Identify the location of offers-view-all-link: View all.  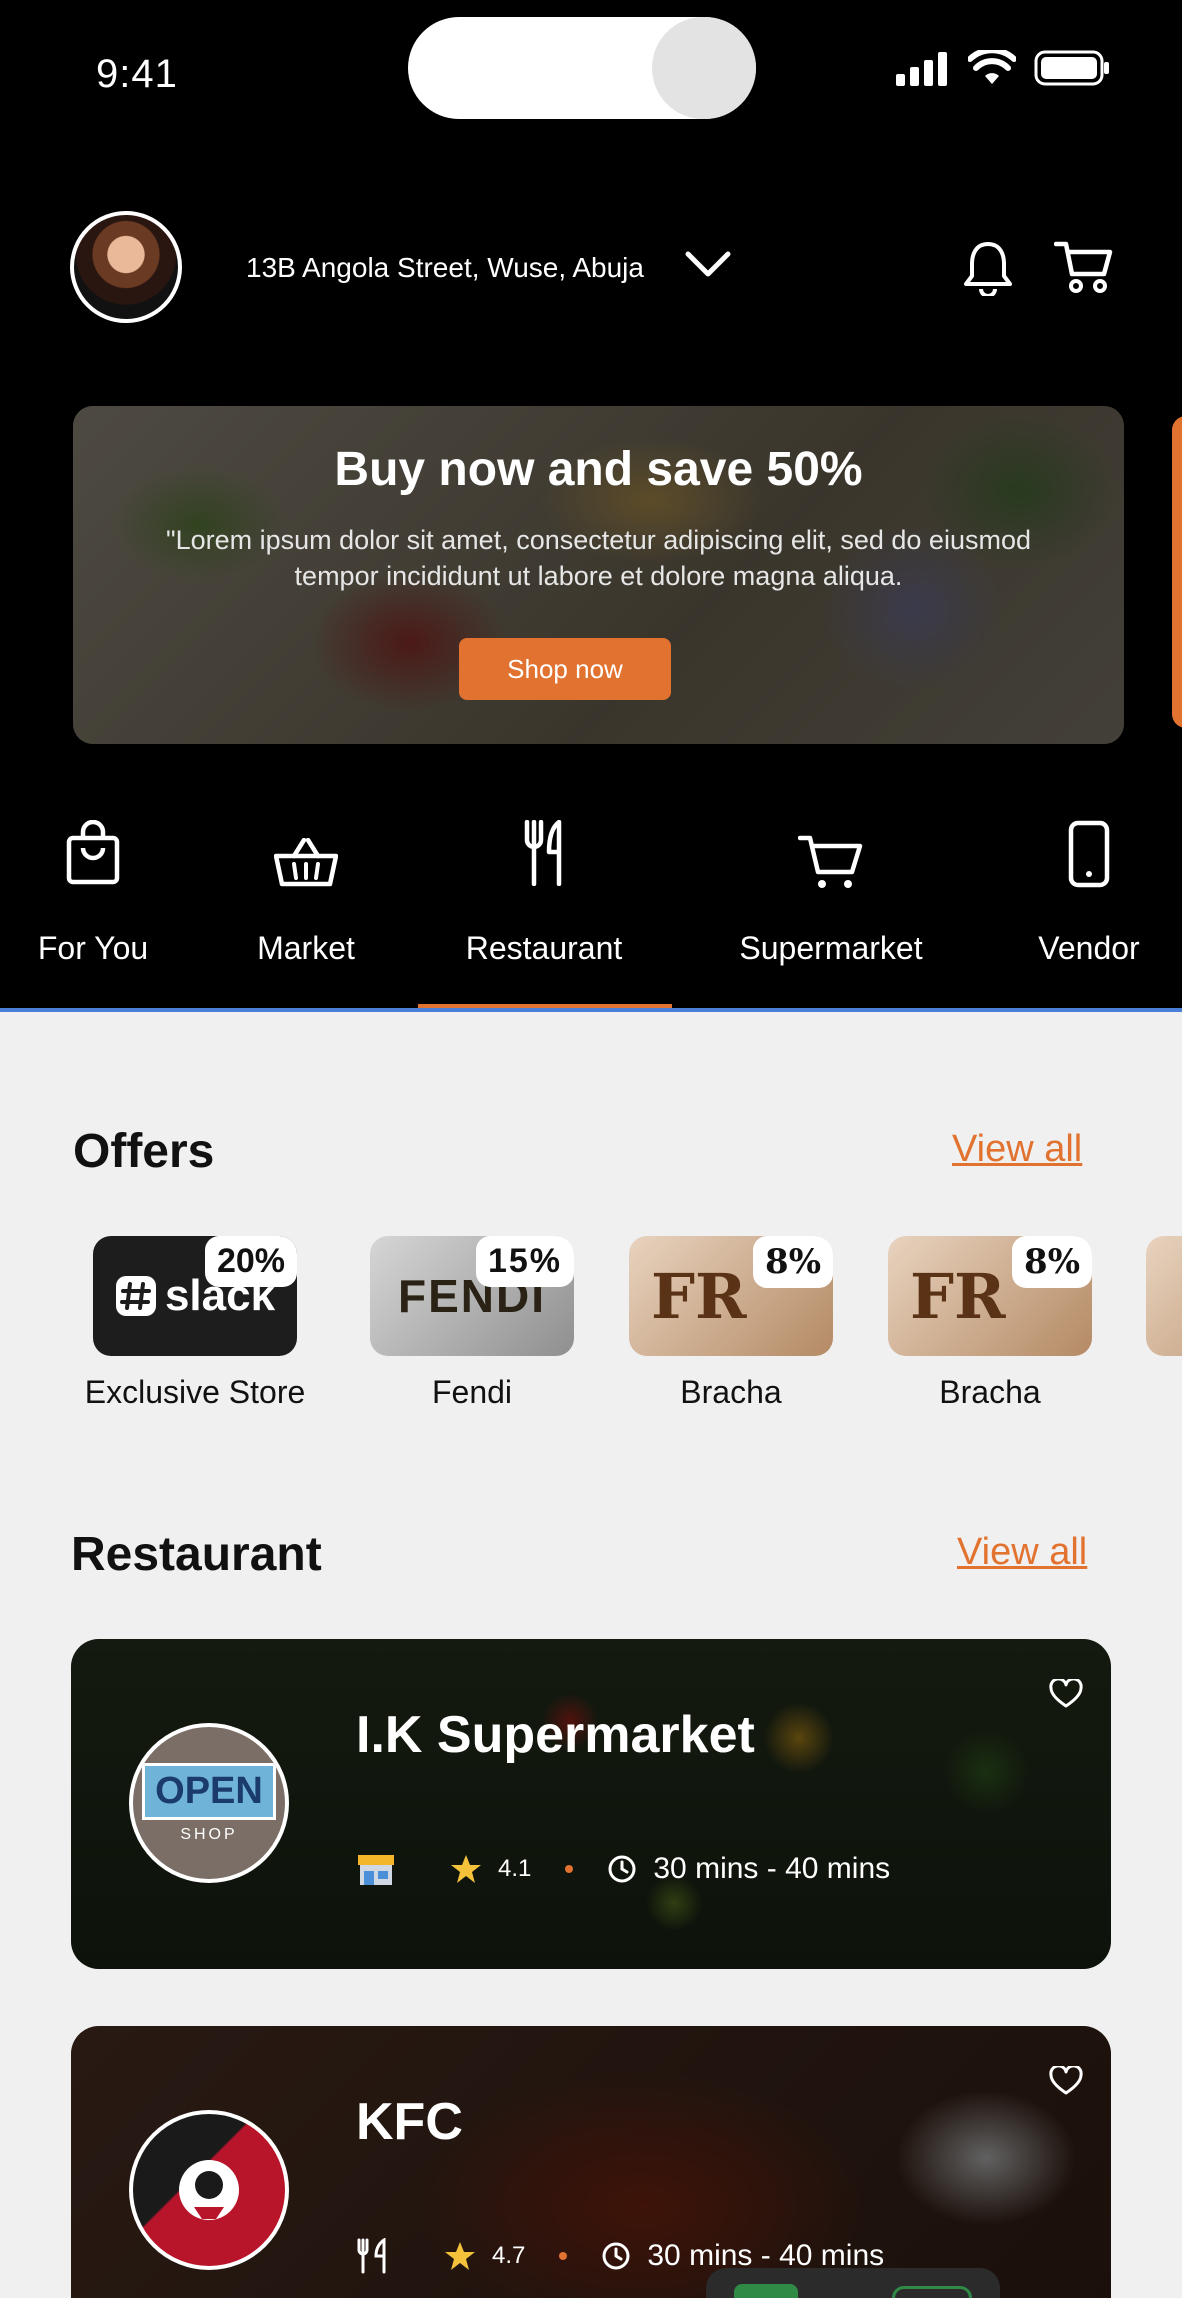
(1017, 1149).